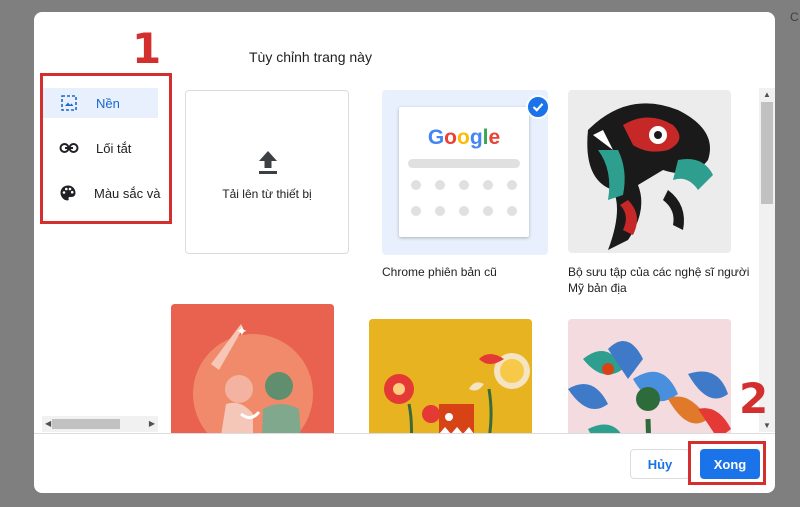 Image resolution: width=800 pixels, height=507 pixels. Describe the element at coordinates (767, 94) in the screenshot. I see `scroll-up-arrow-icon: ▲` at that location.